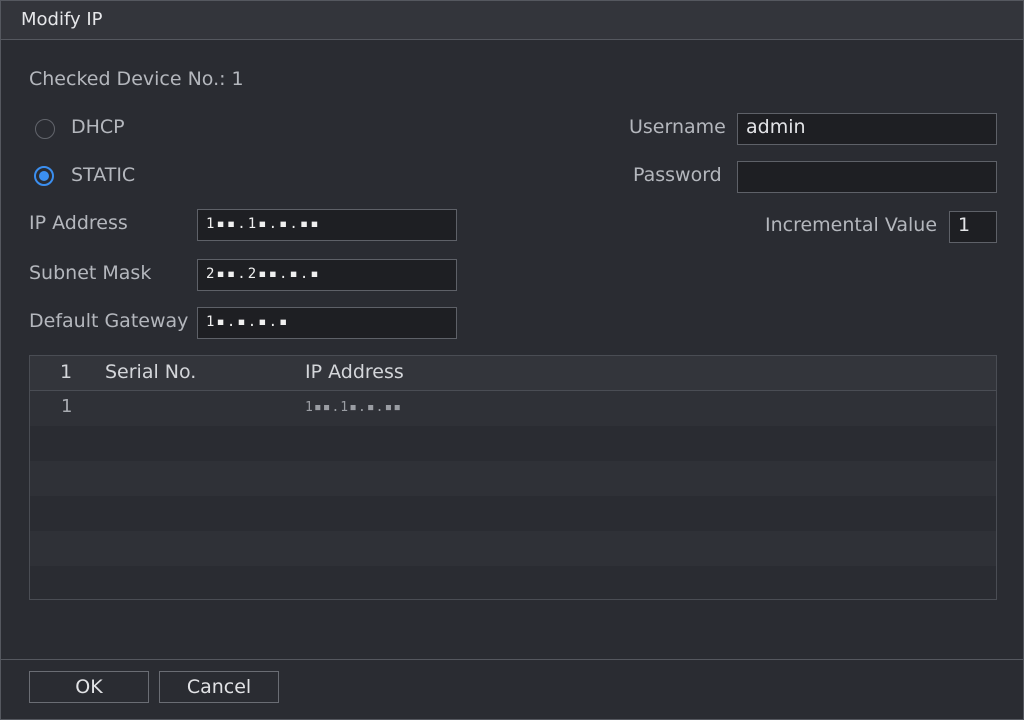 This screenshot has width=1024, height=720. Describe the element at coordinates (78, 223) in the screenshot. I see `ip-address-label: IP Address` at that location.